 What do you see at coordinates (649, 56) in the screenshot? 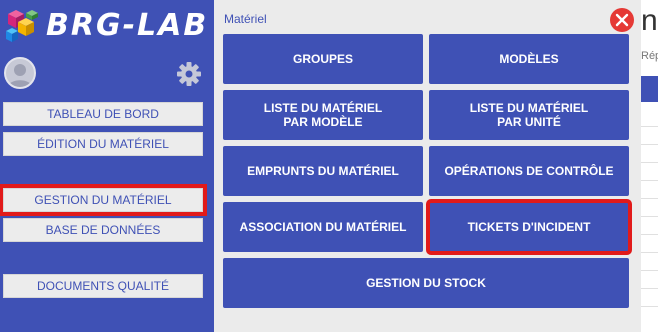
I see `background-subtitle: Rép` at bounding box center [649, 56].